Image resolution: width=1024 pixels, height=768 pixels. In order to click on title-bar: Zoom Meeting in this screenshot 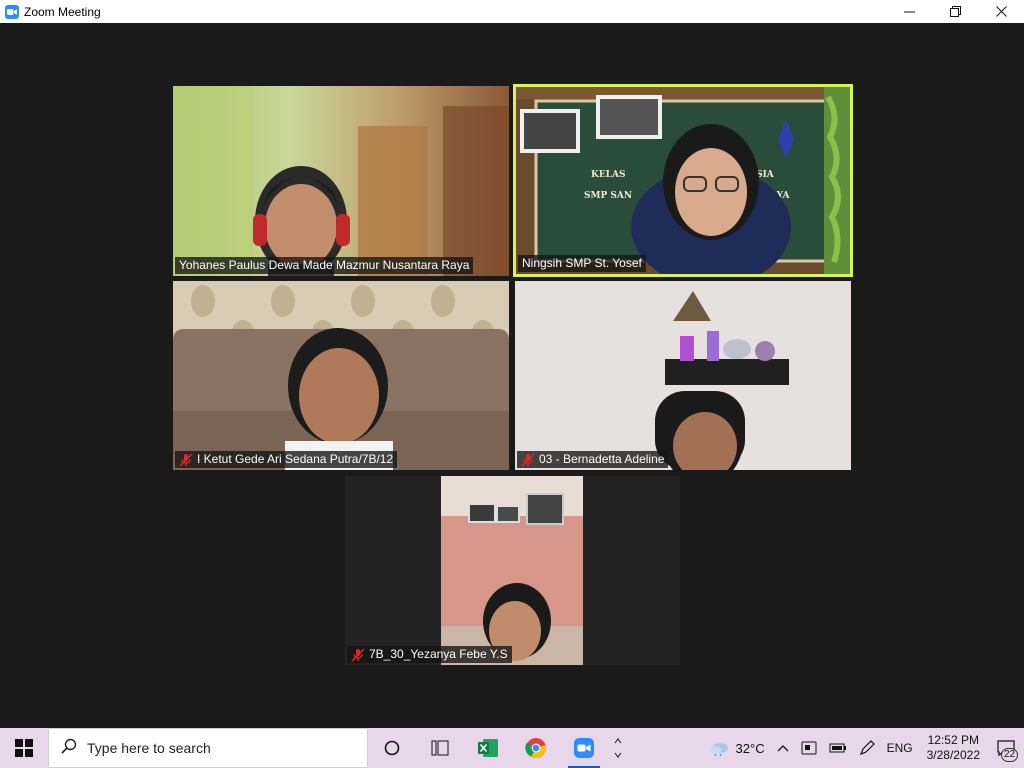, I will do `click(512, 11)`.